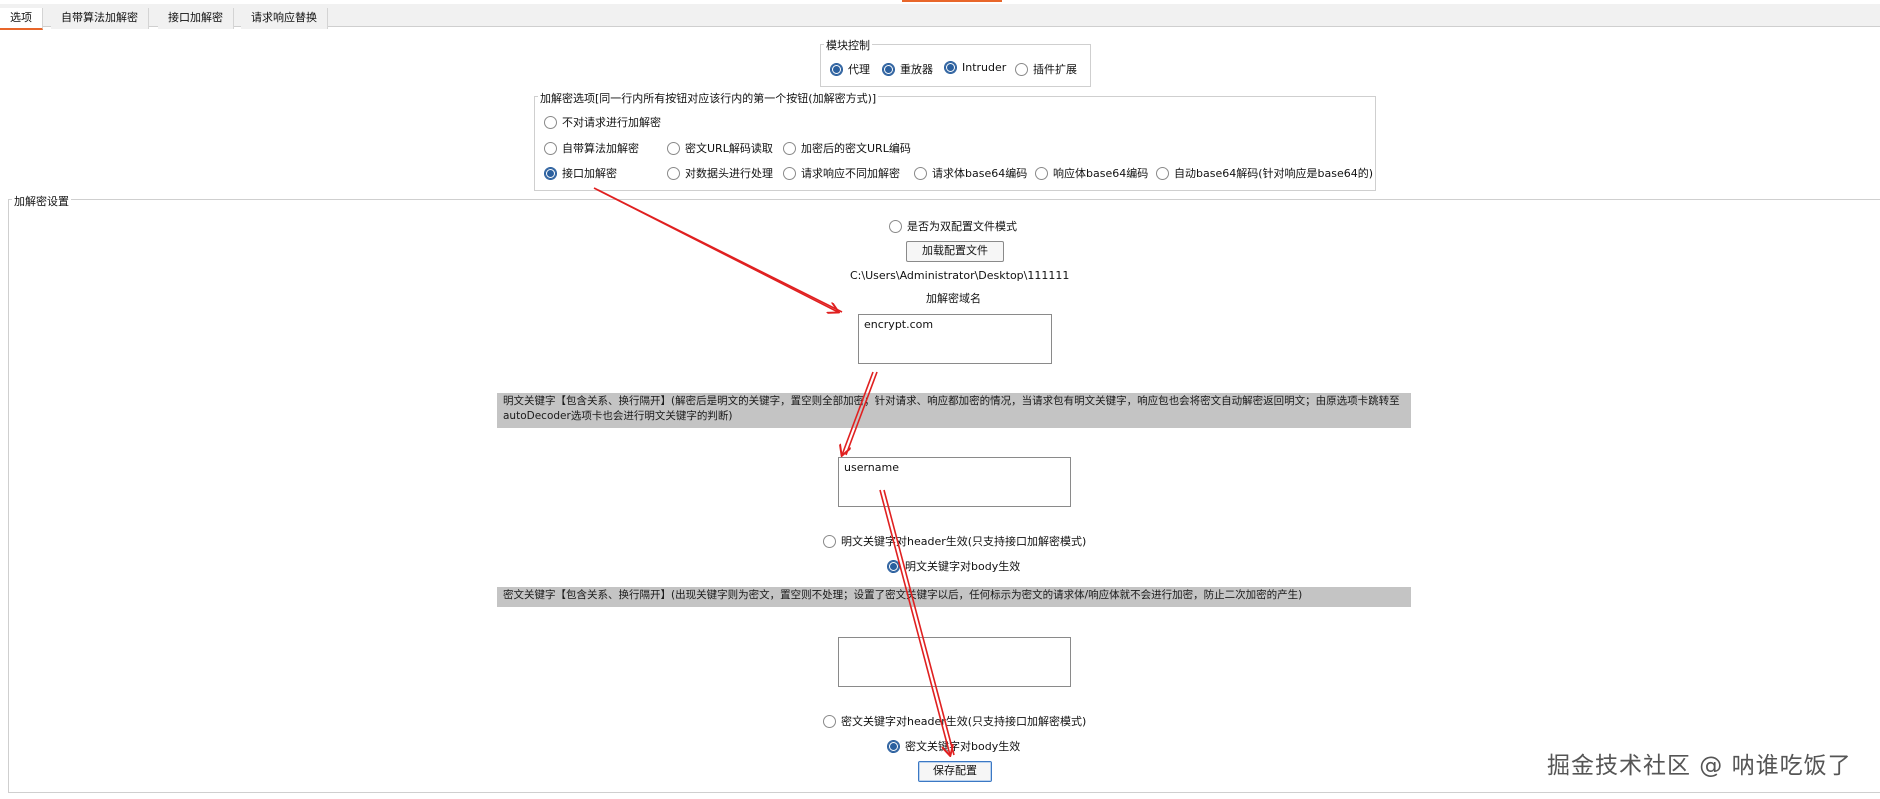 The height and width of the screenshot is (799, 1880). I want to click on radio-builtin-crypto: 自带算法加解密, so click(591, 148).